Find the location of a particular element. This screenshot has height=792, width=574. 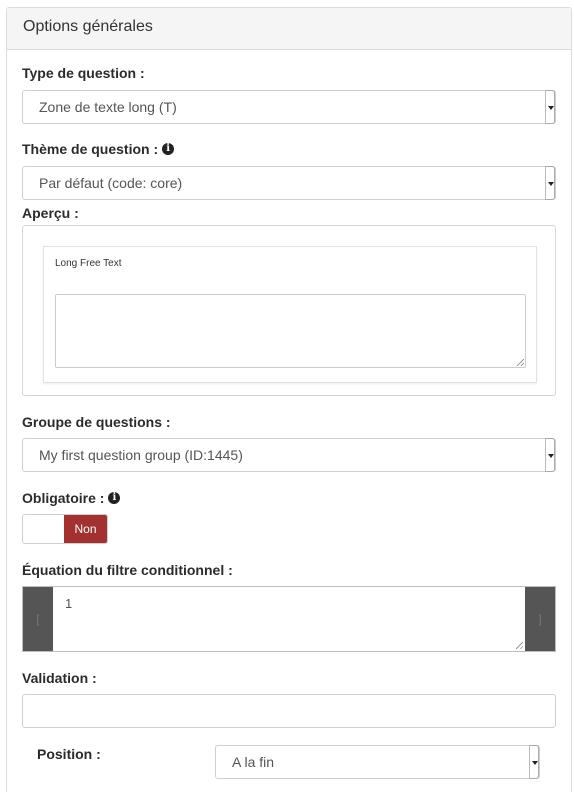

preview-label-text: Aperçu : is located at coordinates (50, 213).